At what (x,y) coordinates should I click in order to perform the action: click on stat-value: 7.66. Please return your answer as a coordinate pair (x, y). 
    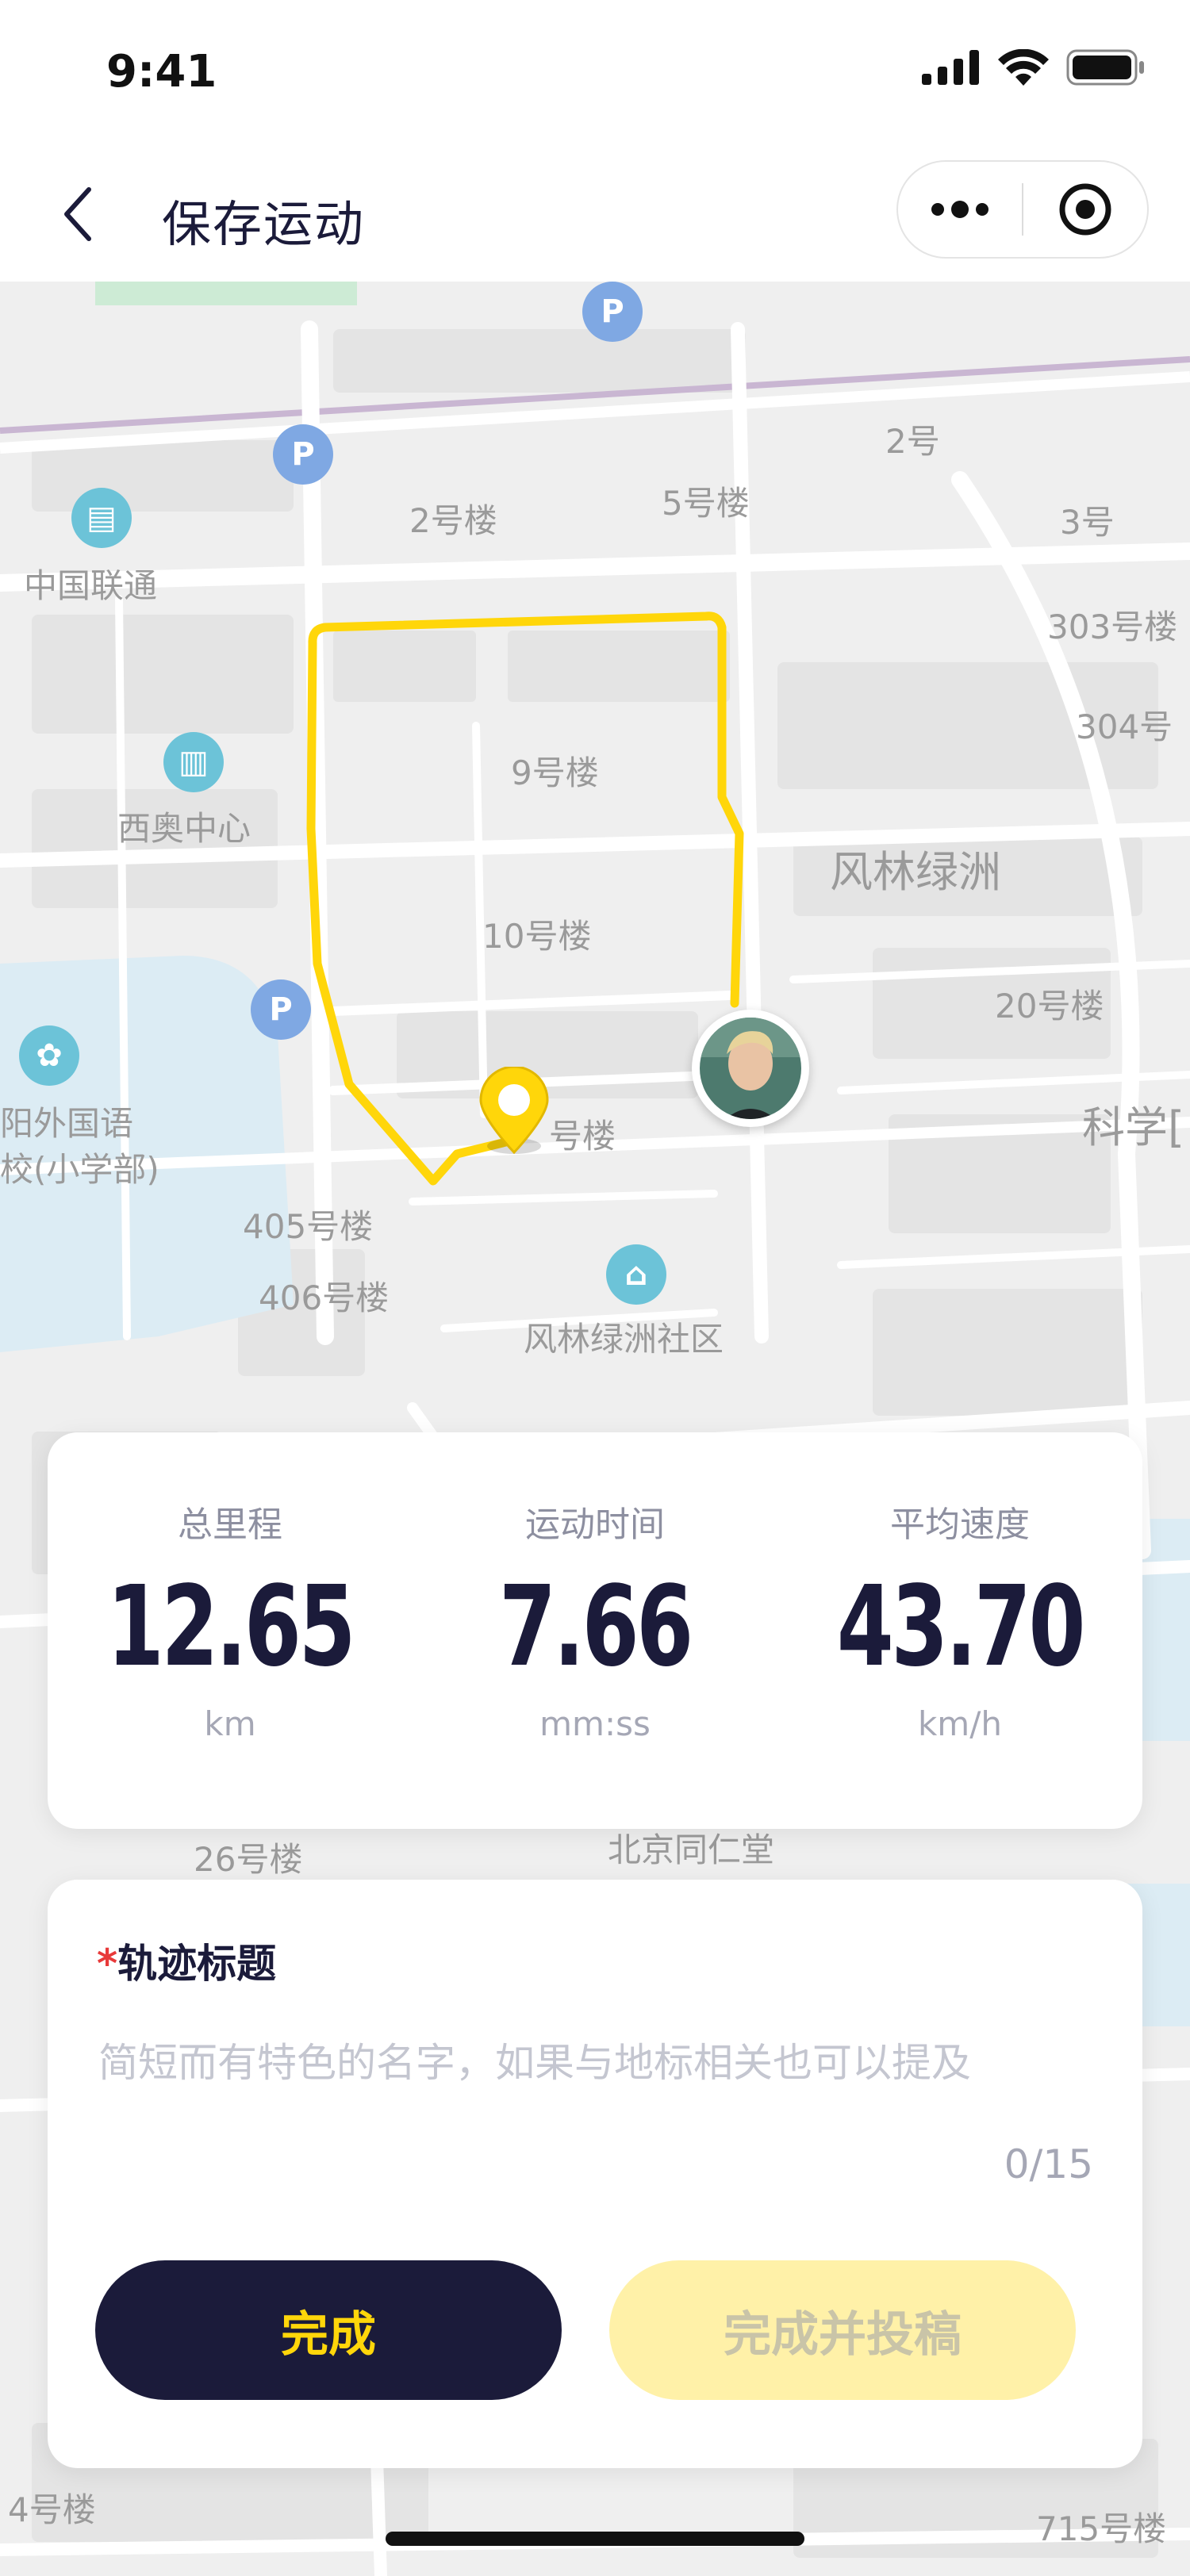
    Looking at the image, I should click on (596, 1627).